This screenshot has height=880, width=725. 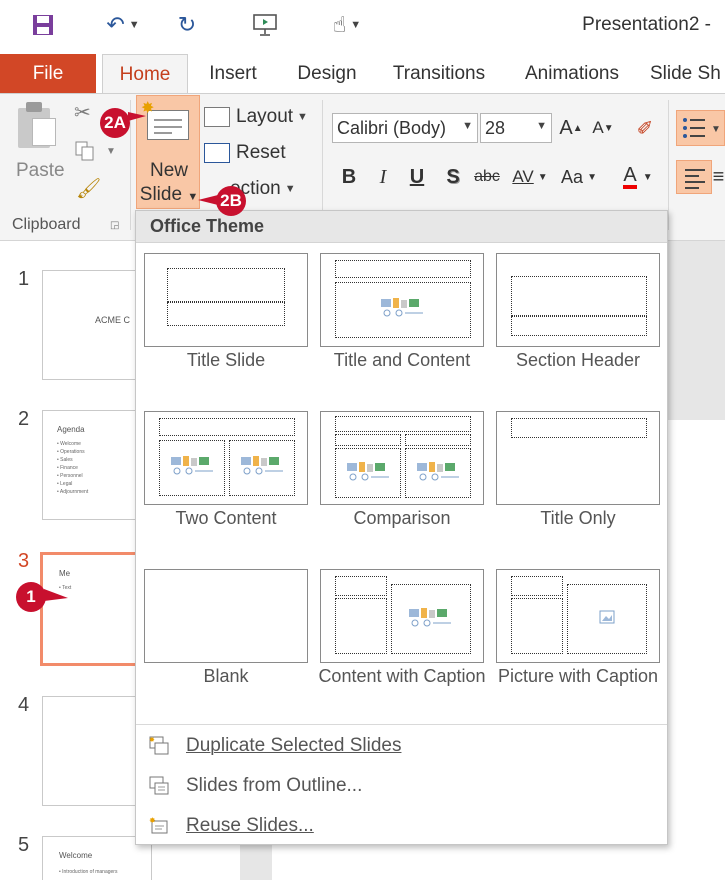 I want to click on outline-slides-icon, so click(x=159, y=785).